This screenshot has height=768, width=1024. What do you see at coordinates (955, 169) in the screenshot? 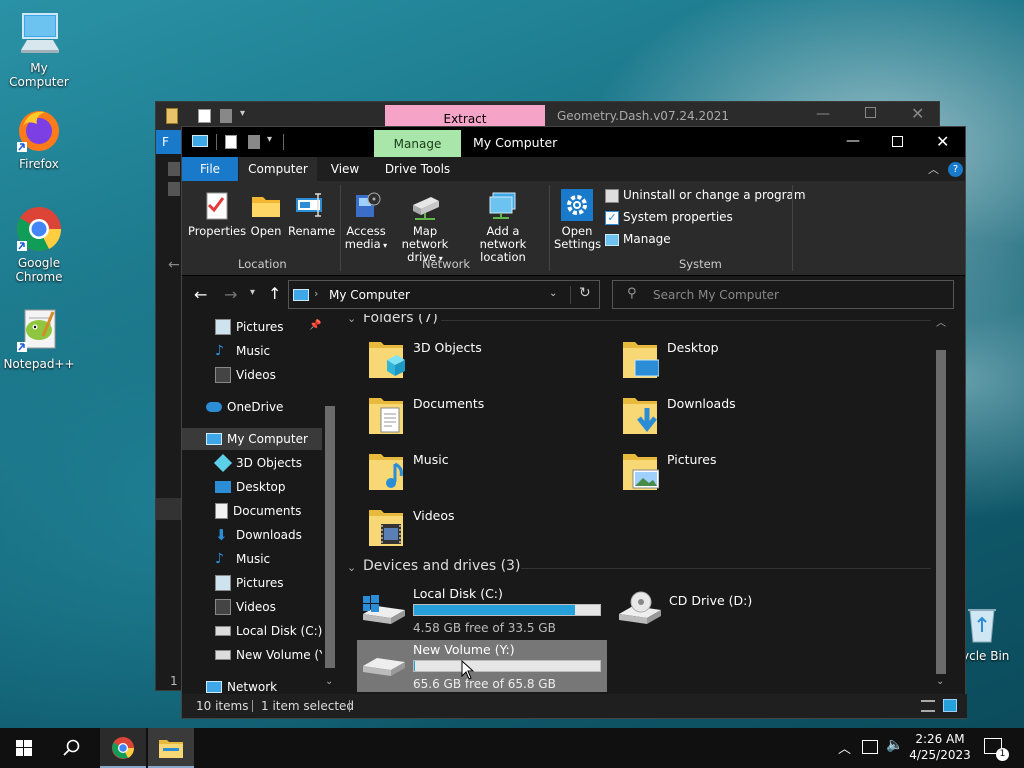
I see `help-icon: ?` at bounding box center [955, 169].